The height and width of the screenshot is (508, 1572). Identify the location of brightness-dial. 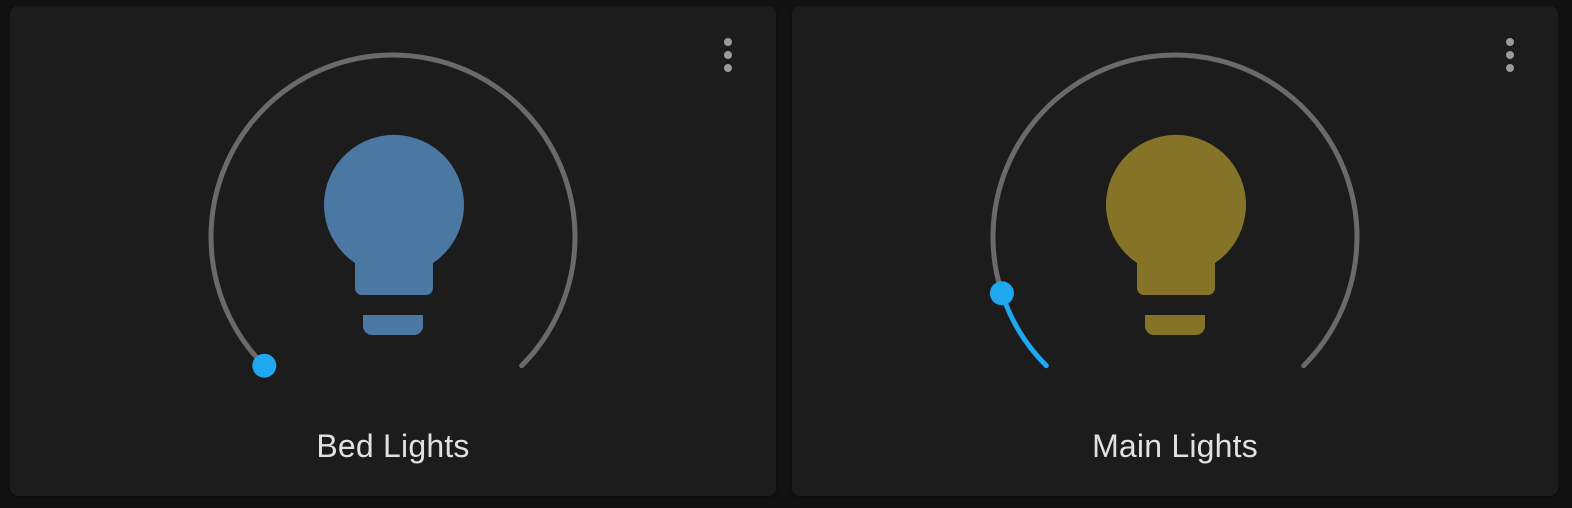
(1174, 210).